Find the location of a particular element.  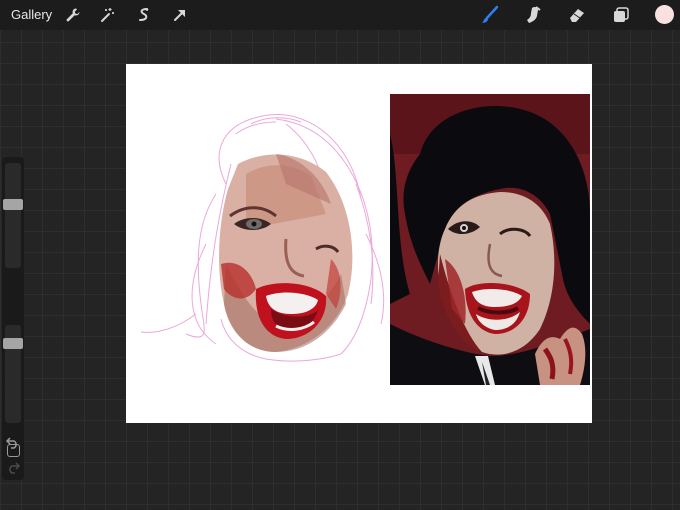

layers-icon is located at coordinates (621, 15).